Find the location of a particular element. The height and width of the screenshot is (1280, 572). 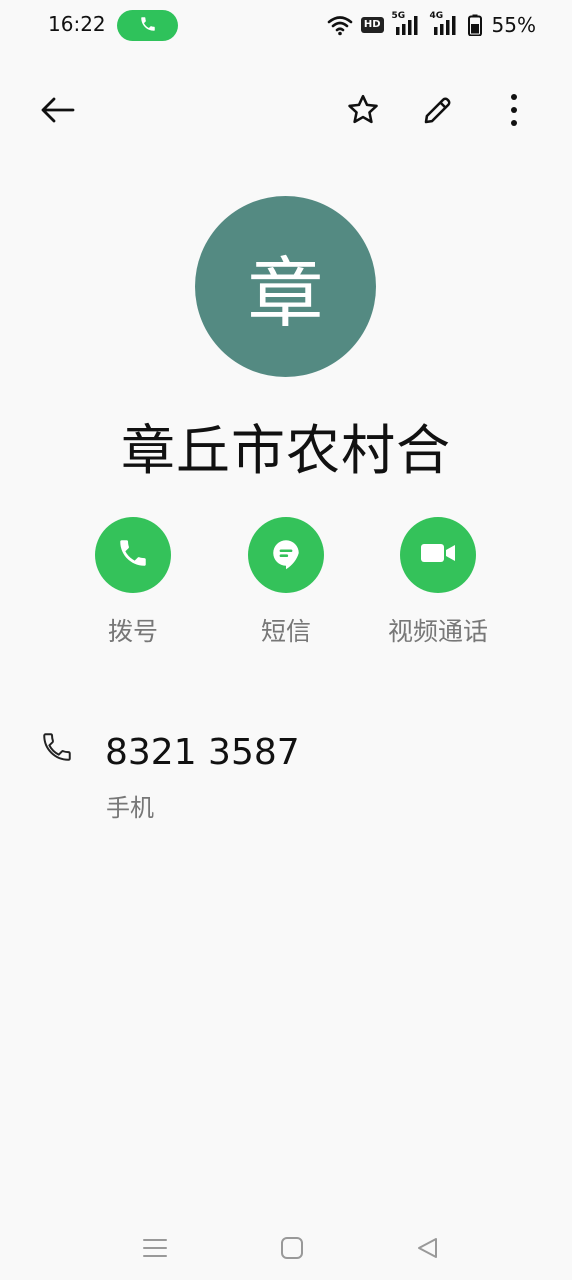

battery-icon is located at coordinates (474, 25).